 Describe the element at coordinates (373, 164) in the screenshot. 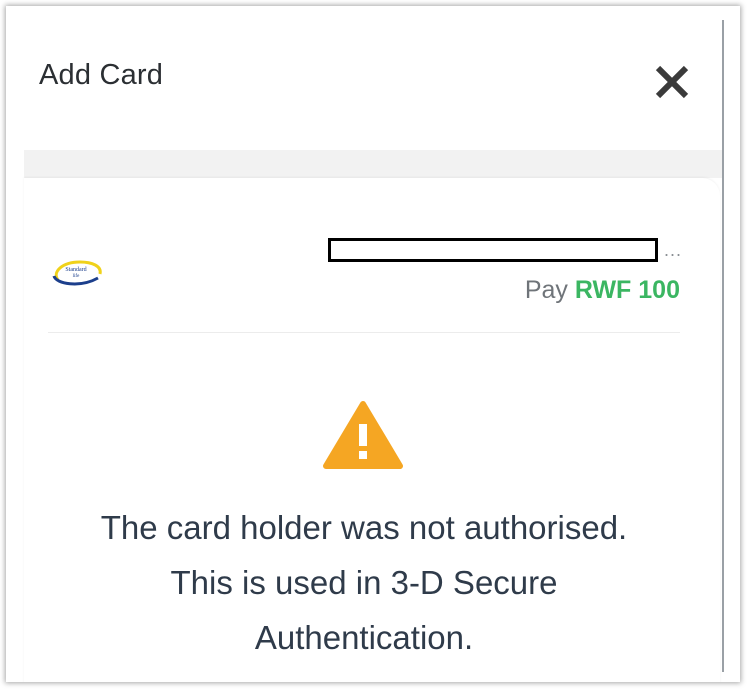

I see `header-separator-band` at that location.